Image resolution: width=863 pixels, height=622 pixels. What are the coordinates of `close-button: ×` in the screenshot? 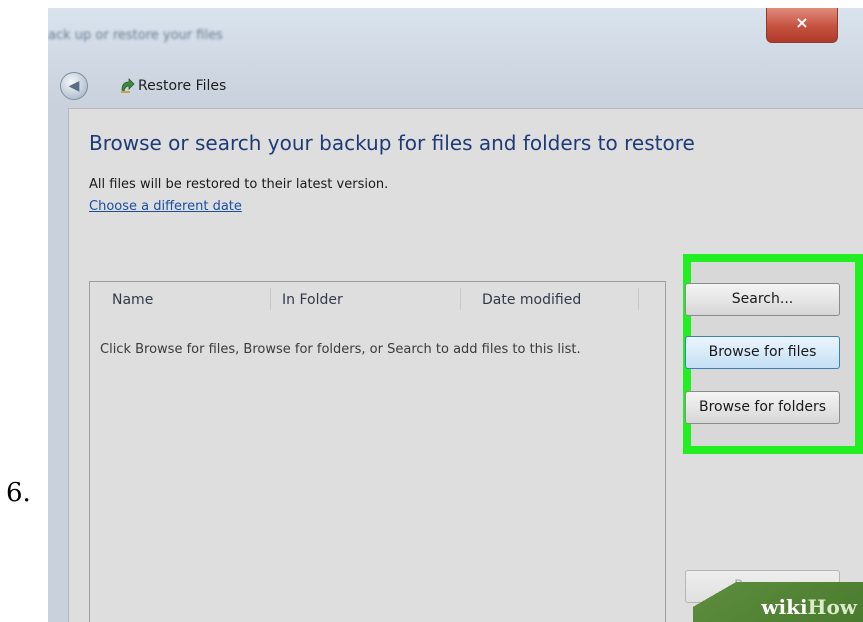 It's located at (802, 25).